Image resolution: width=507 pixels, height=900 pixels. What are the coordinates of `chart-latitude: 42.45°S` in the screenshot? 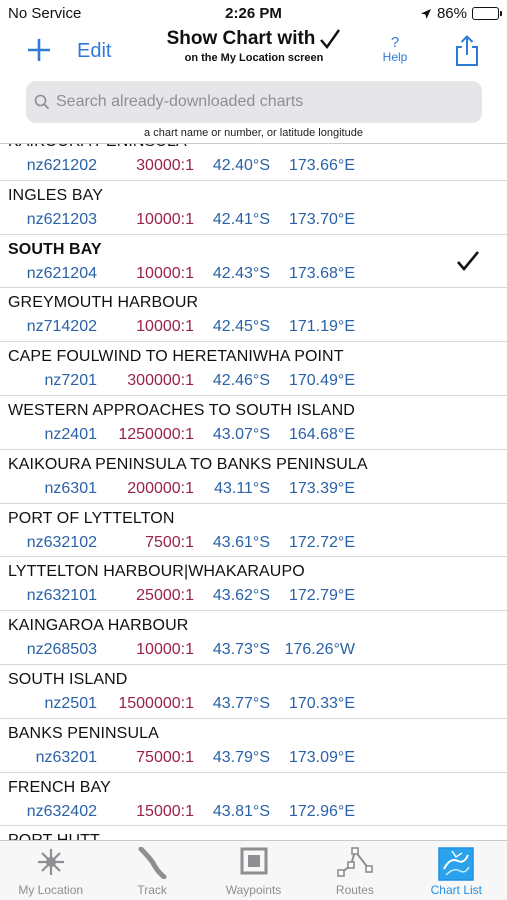 It's located at (241, 327).